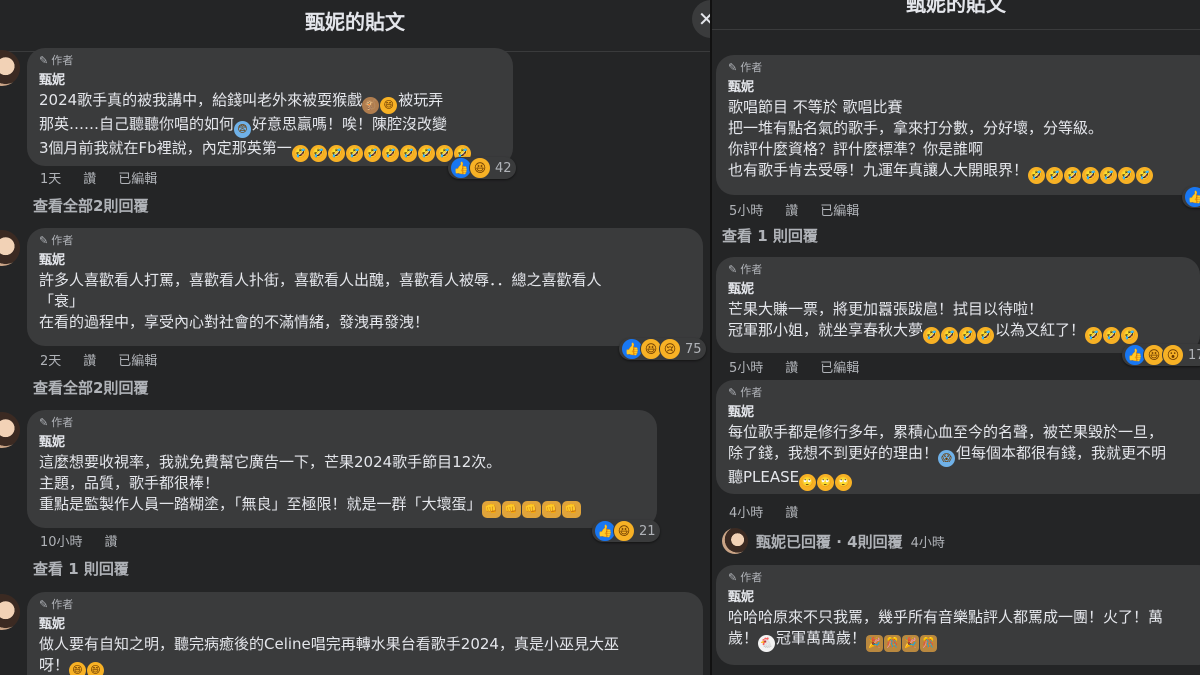 The image size is (1200, 675). I want to click on comment-meta: 5小時 讚 已編輯, so click(794, 209).